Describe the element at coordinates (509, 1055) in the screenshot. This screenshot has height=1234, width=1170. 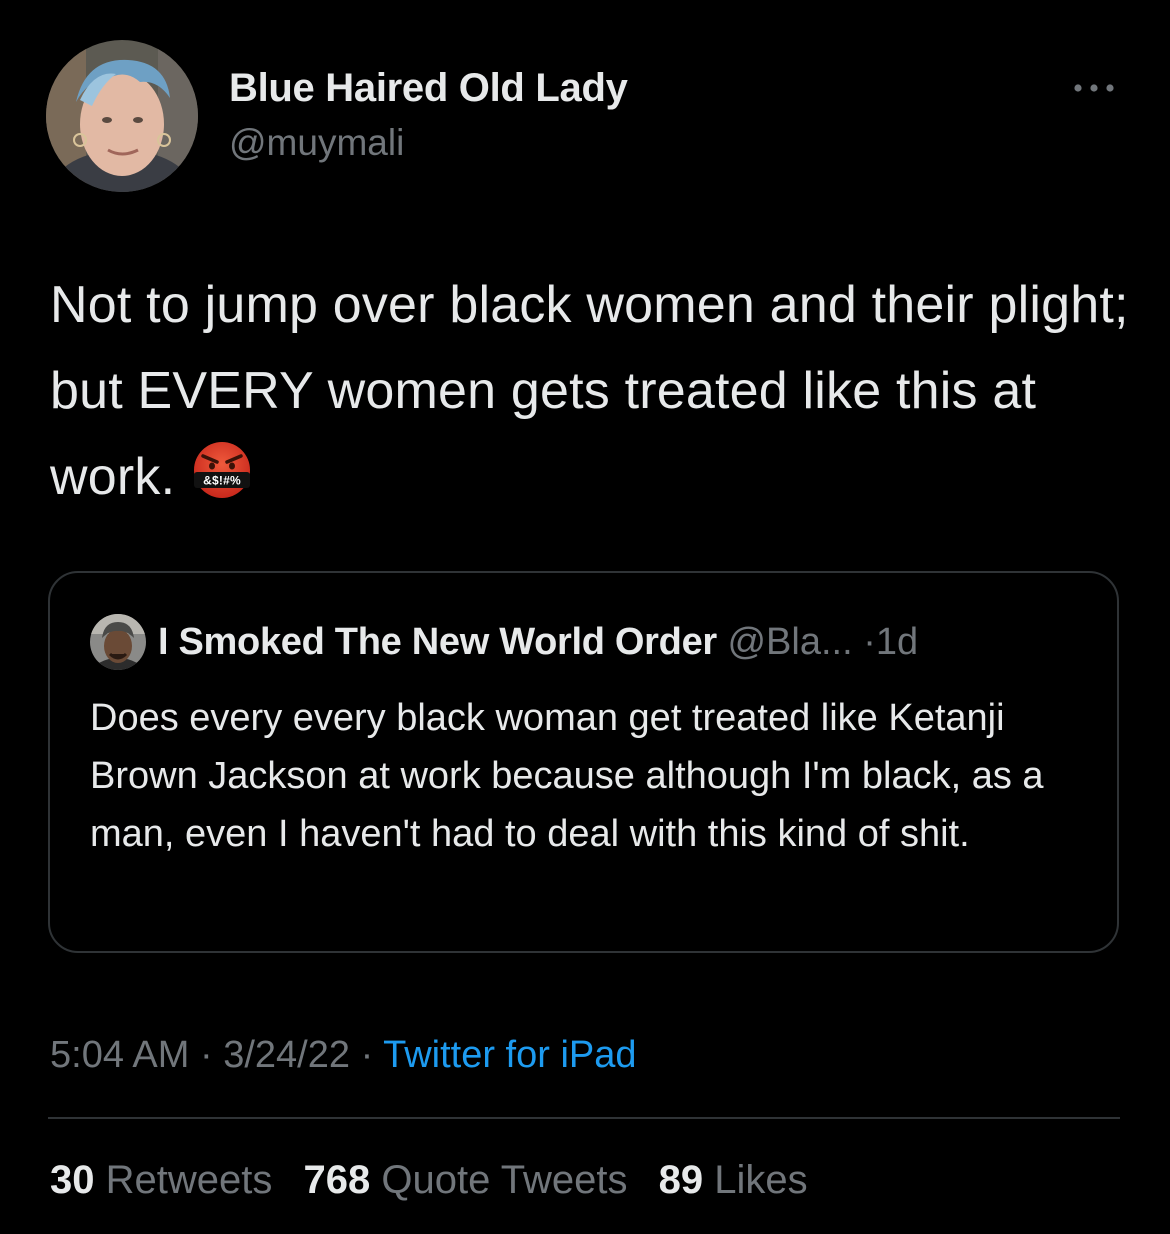
I see `tweet-source-link: Twitter for iPad` at that location.